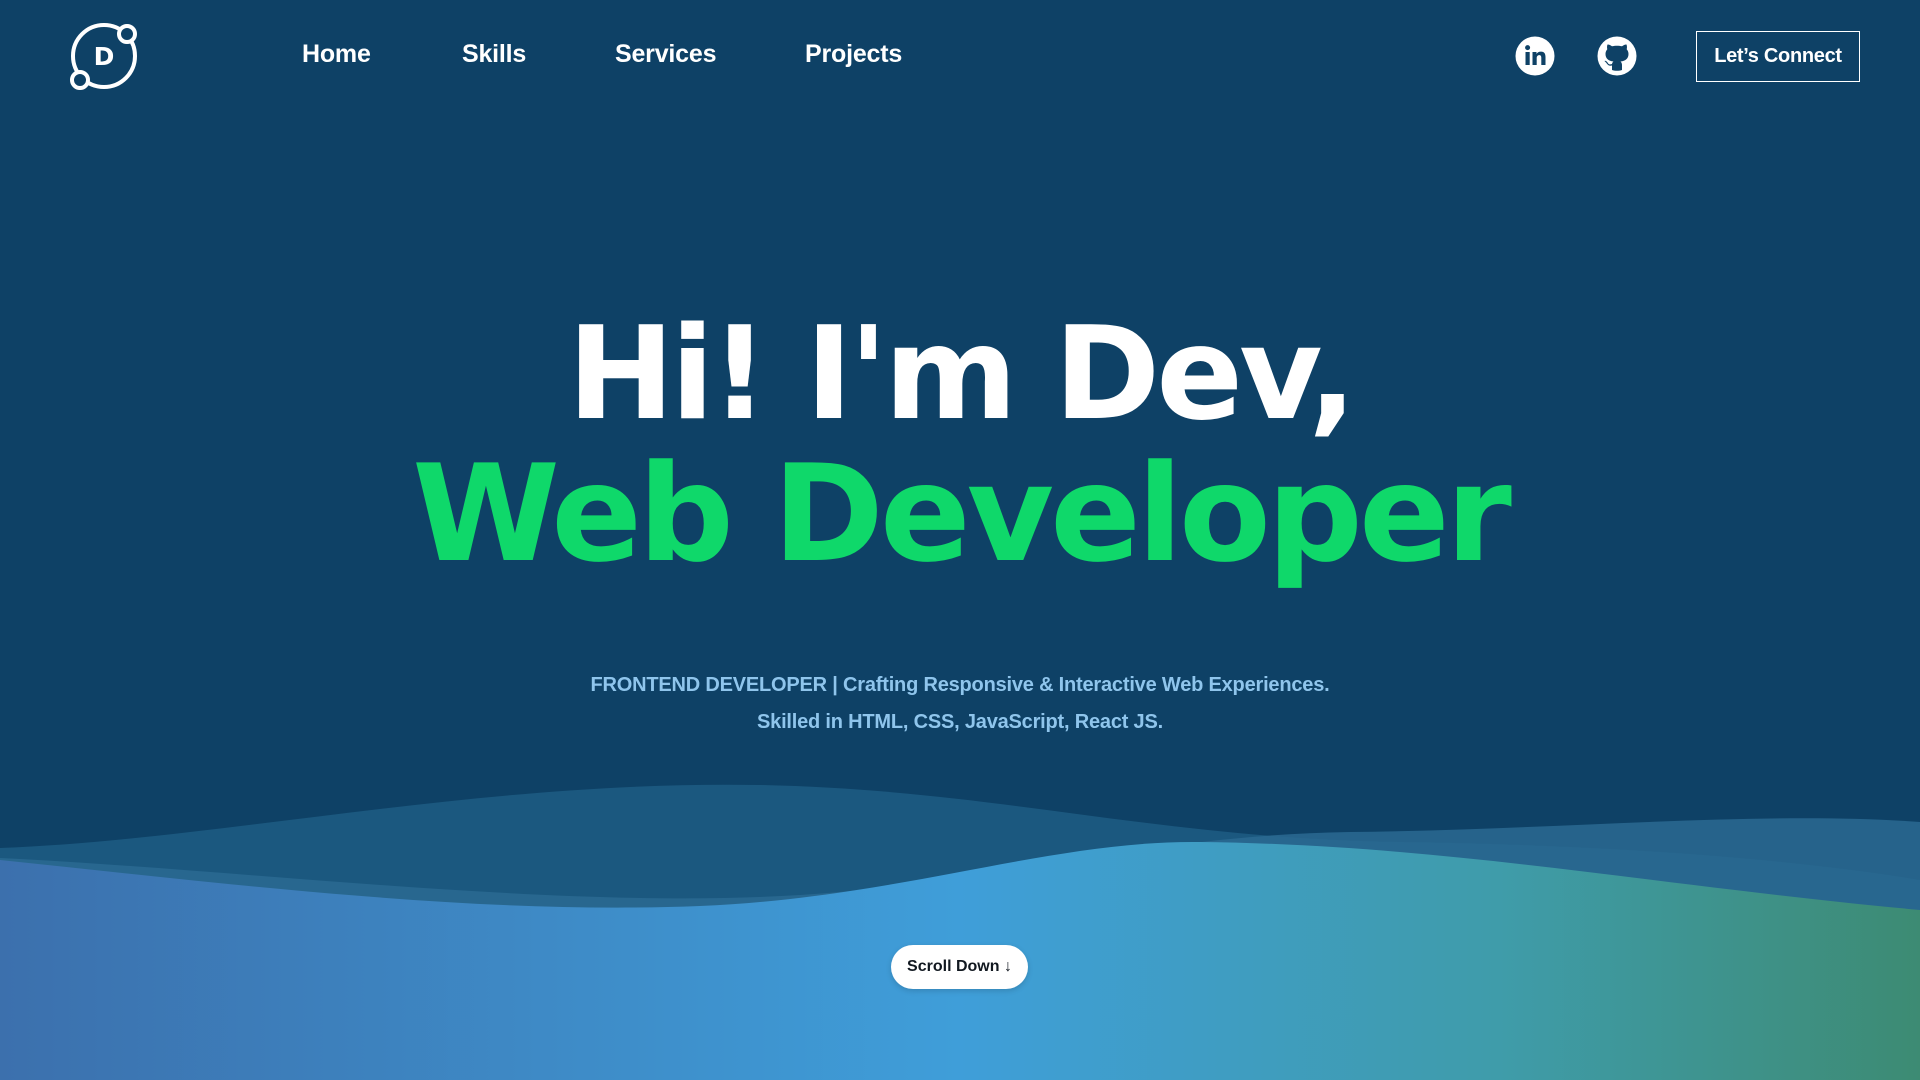 This screenshot has height=1080, width=1920. What do you see at coordinates (962, 514) in the screenshot?
I see `hero-role: Web Developer` at bounding box center [962, 514].